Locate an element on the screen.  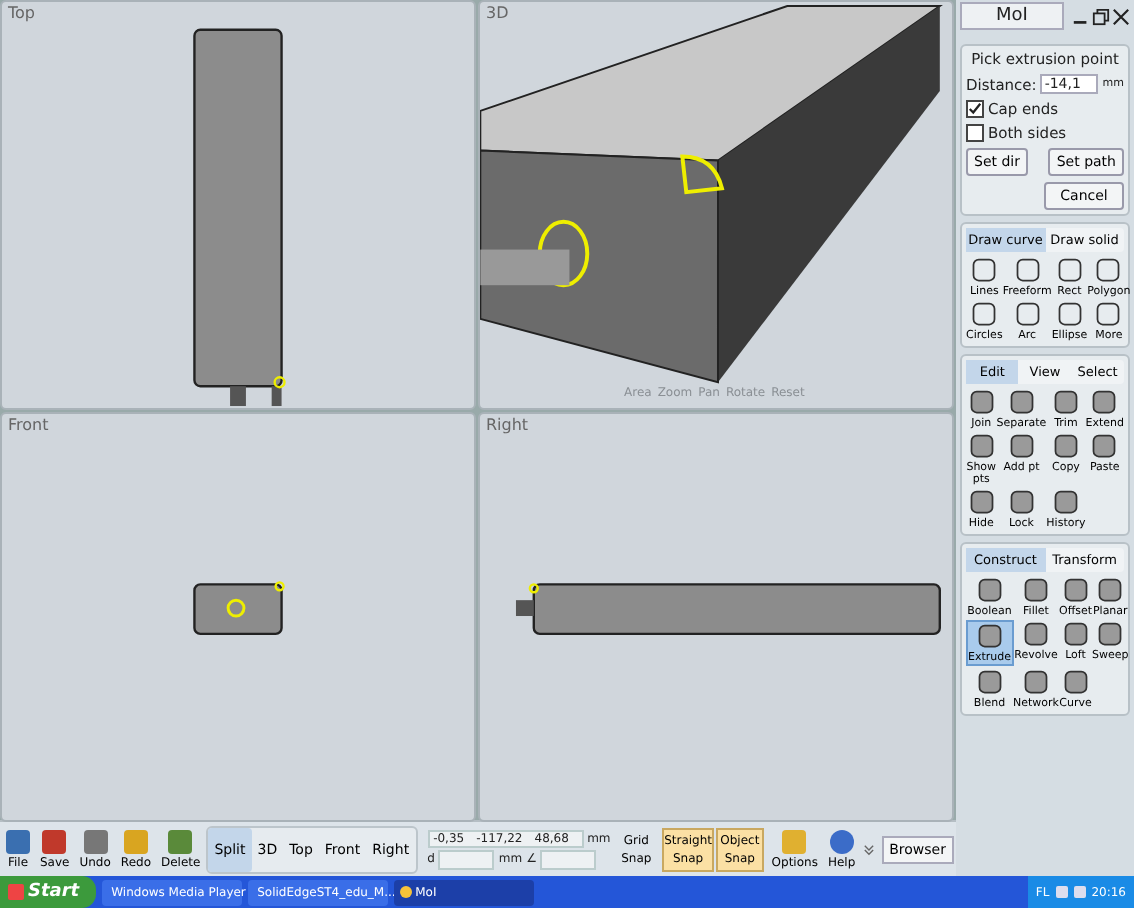
viewport-label: Top is located at coordinates (21, 13).